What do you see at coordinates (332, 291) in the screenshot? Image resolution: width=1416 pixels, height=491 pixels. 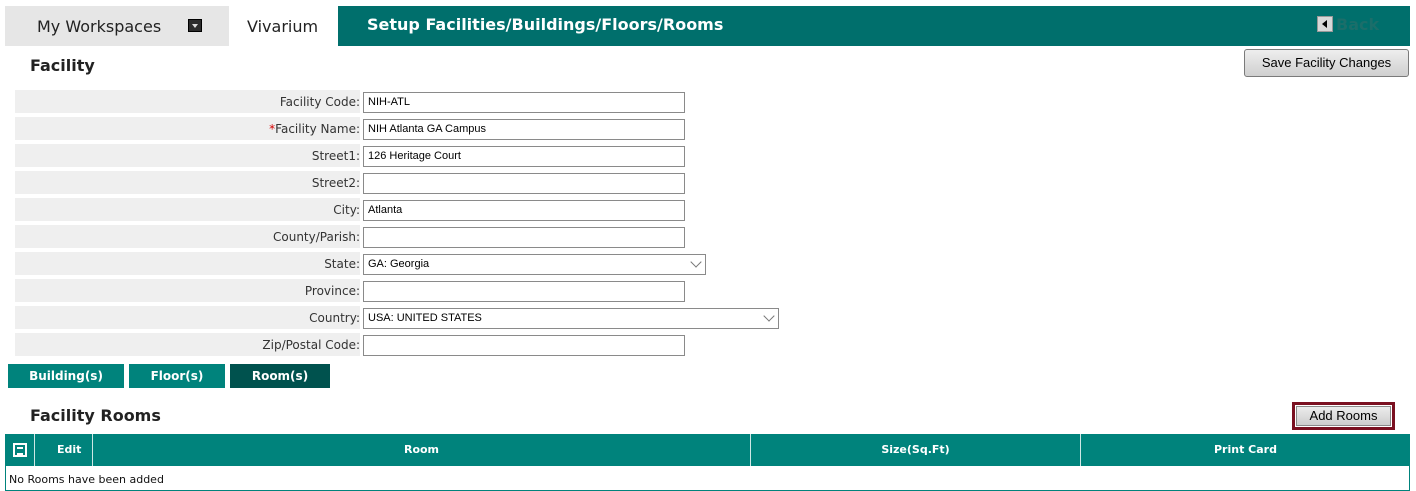 I see `province-label: Province:` at bounding box center [332, 291].